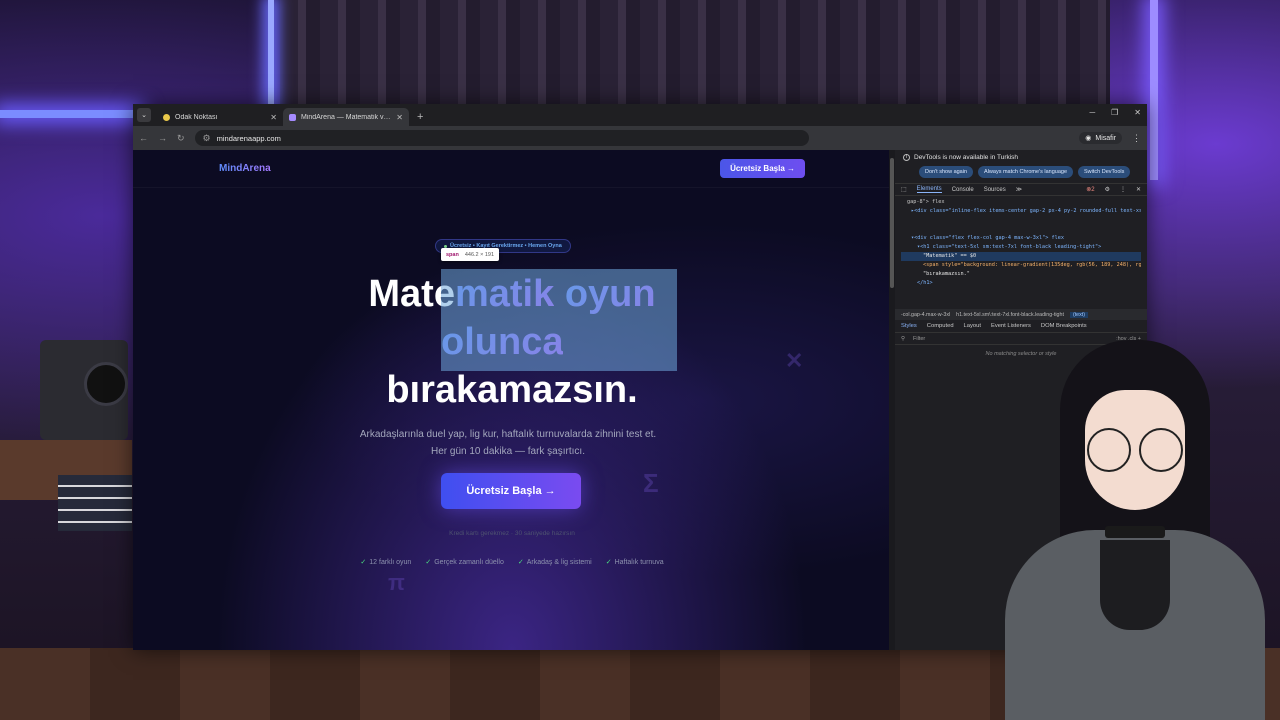 This screenshot has width=1280, height=720. What do you see at coordinates (95, 503) in the screenshot?
I see `book-stack` at bounding box center [95, 503].